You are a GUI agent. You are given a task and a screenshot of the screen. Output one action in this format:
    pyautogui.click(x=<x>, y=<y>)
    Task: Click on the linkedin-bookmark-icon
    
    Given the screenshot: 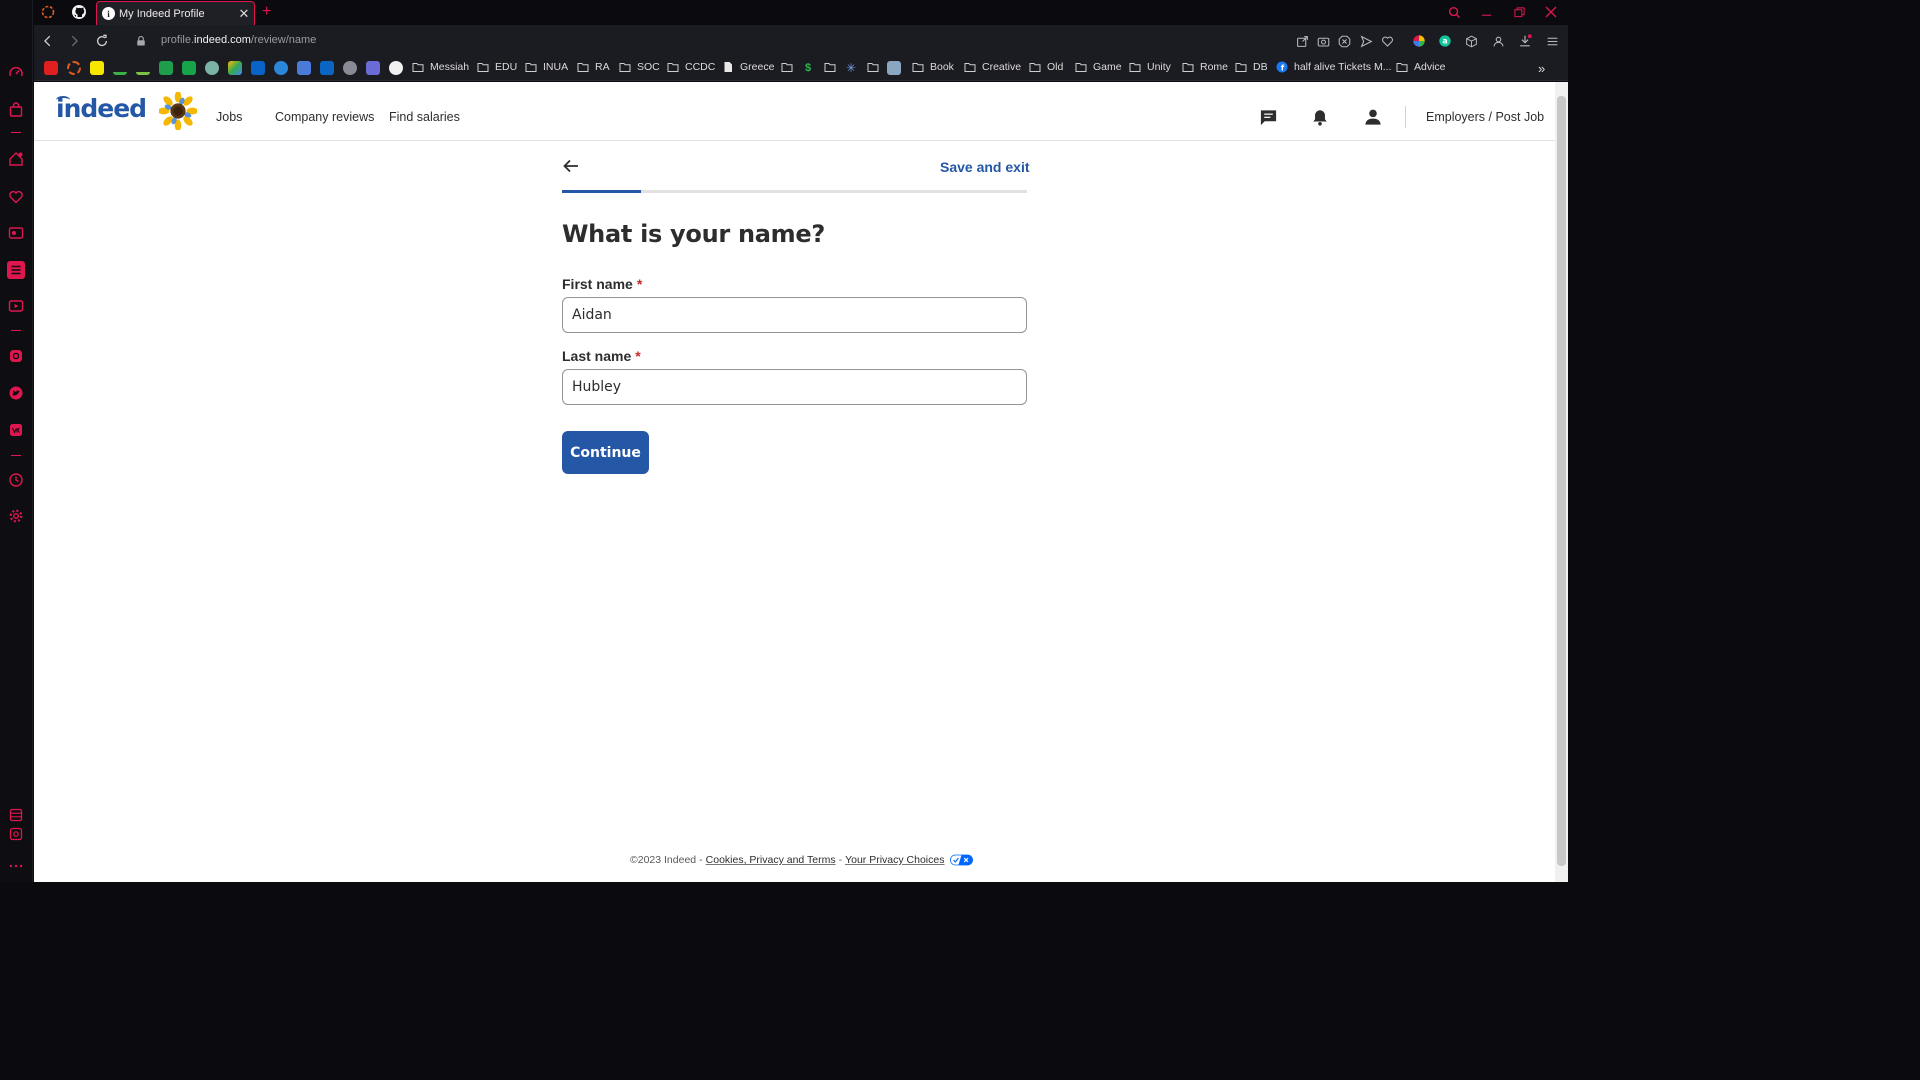 What is the action you would take?
    pyautogui.click(x=327, y=68)
    